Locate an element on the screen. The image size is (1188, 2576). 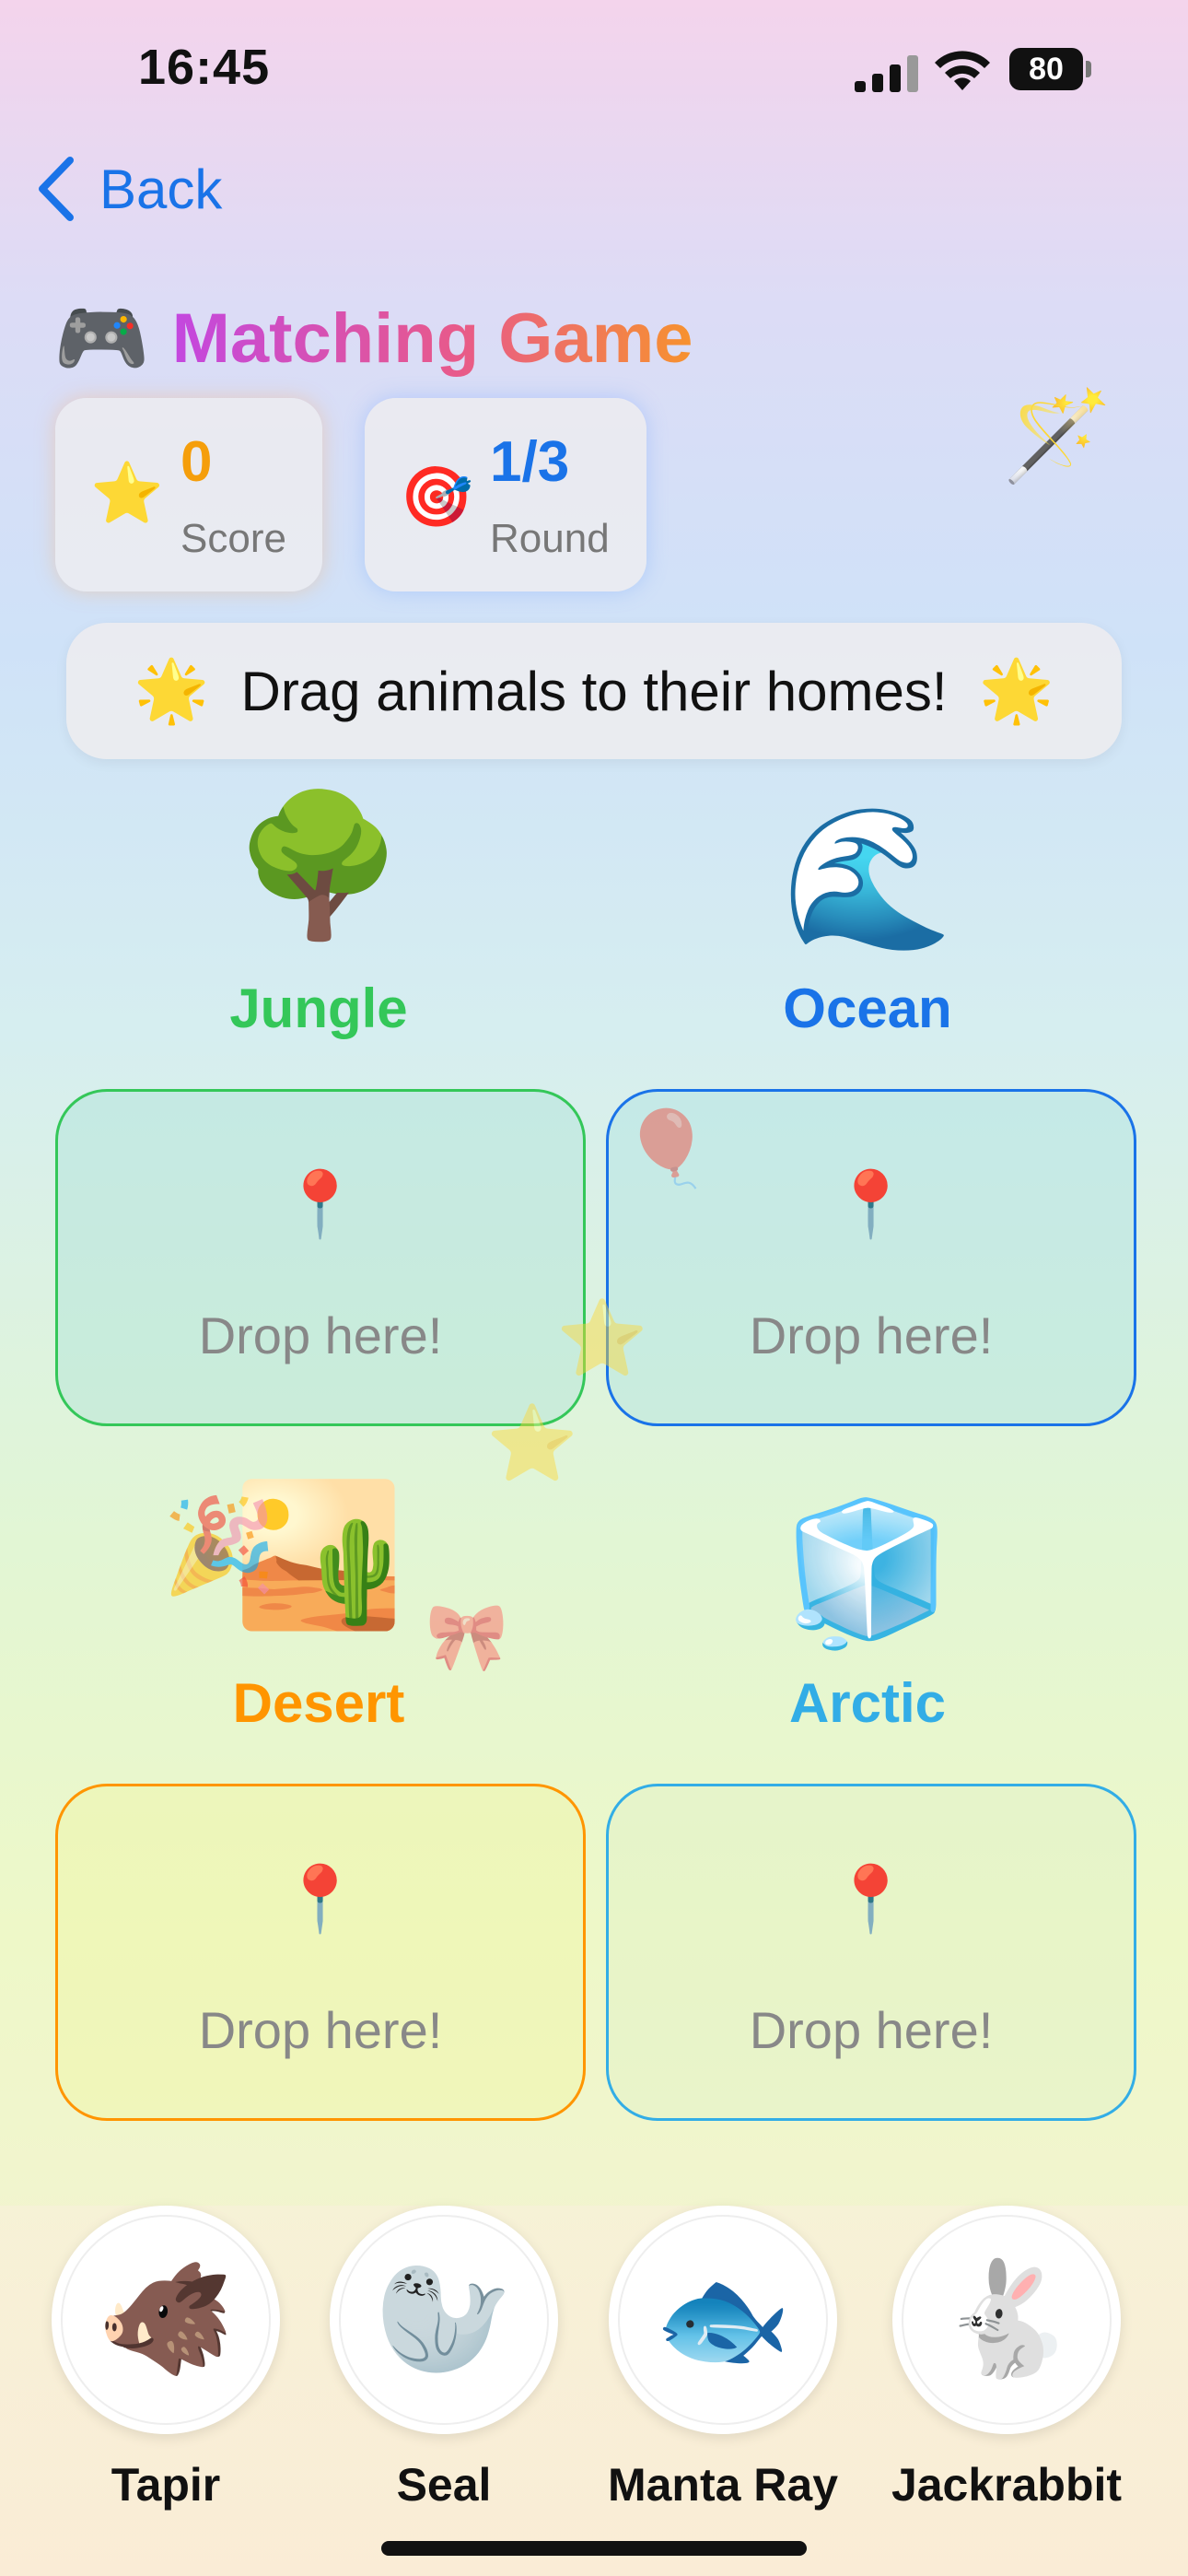
animal-card-jackrabbit: 🐇 Jackrabbit is located at coordinates (1007, 2359).